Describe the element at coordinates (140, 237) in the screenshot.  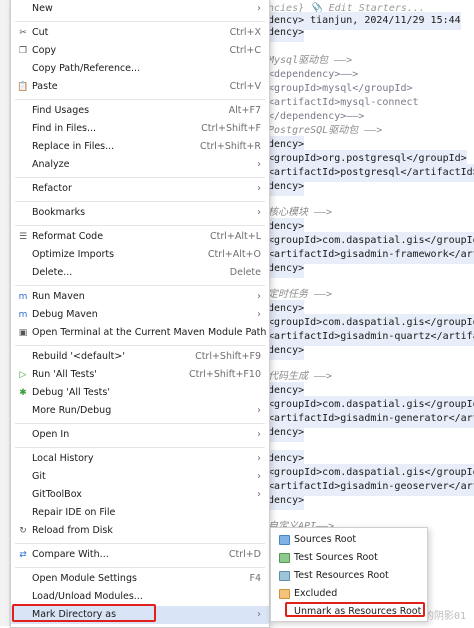
I see `menu-item-reformat-code: ☰ Reformat Code Ctrl+Alt+L` at that location.